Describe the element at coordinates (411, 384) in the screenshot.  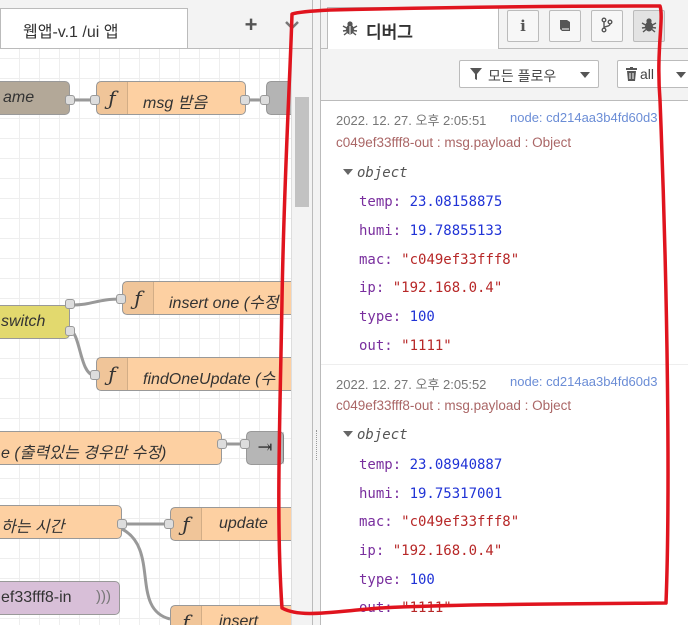
I see `message-timestamp: 2022. 12. 27. 오후 2:05:52` at that location.